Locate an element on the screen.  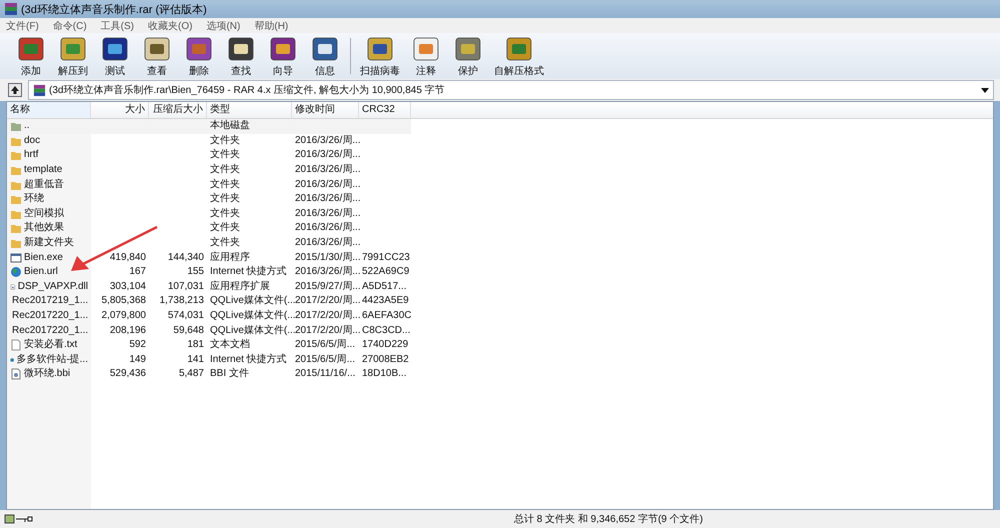
table-cell-text: 27008EB2 is located at coordinates (385, 359).